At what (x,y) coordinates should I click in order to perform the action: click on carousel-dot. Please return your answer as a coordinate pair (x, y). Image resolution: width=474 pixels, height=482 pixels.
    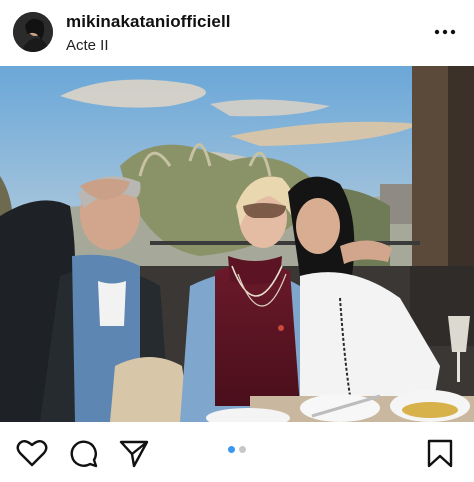
    Looking at the image, I should click on (242, 449).